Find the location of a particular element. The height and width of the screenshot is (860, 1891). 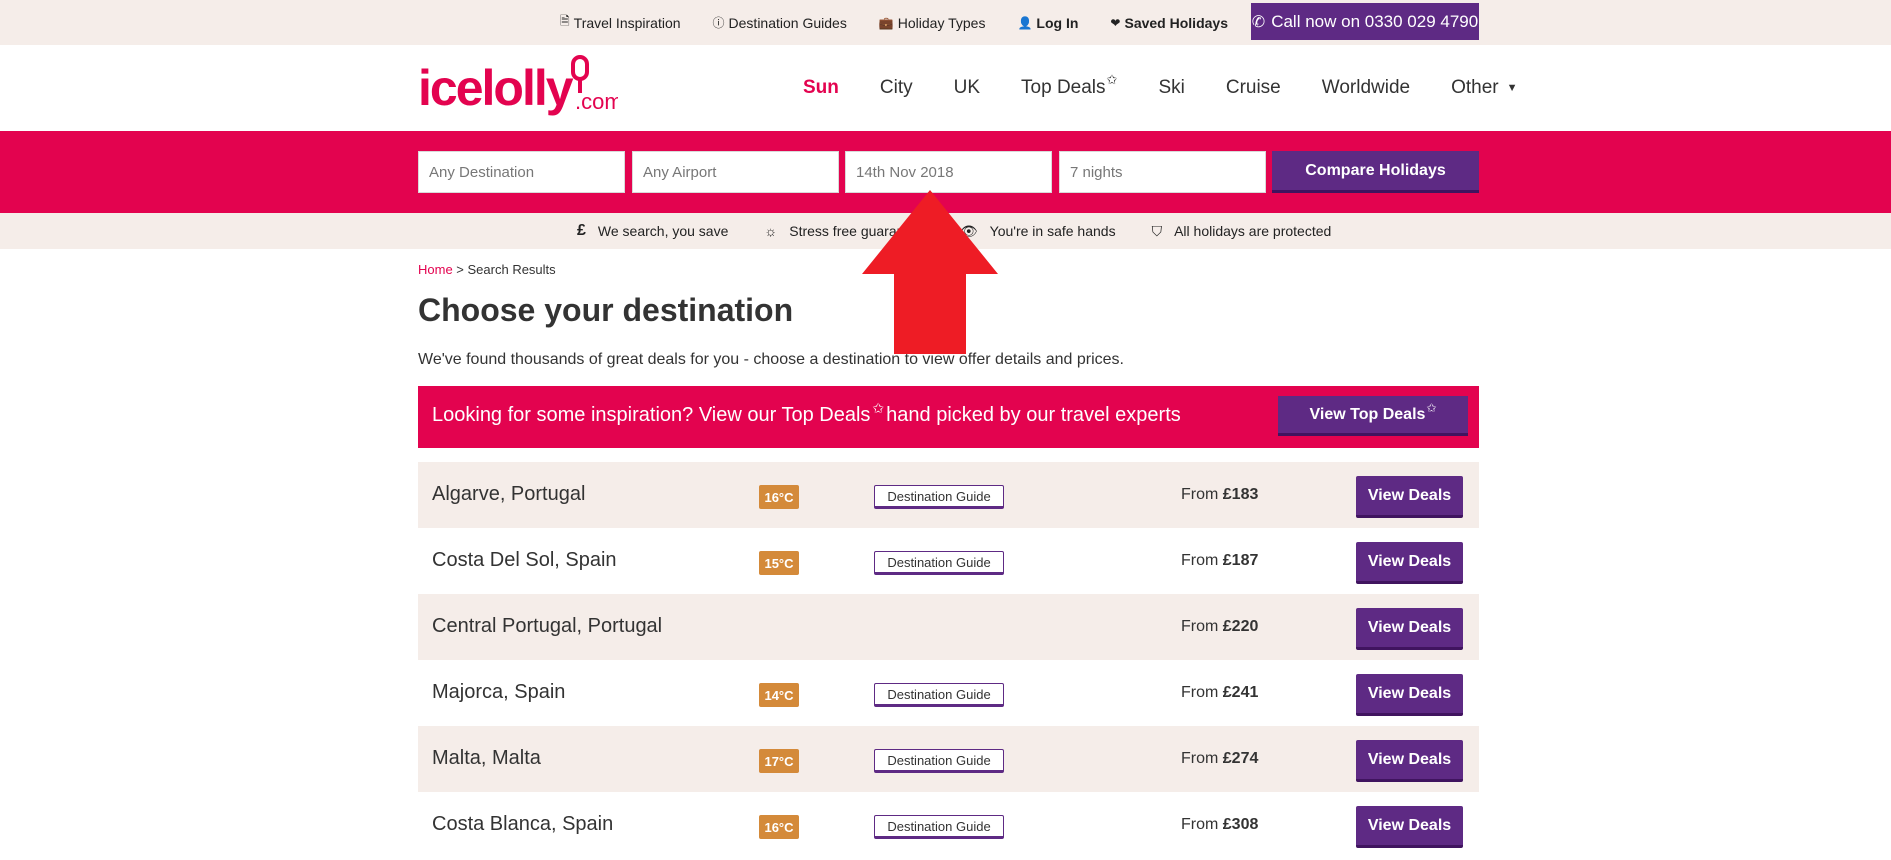

nights-select: 7 nights is located at coordinates (1162, 172).